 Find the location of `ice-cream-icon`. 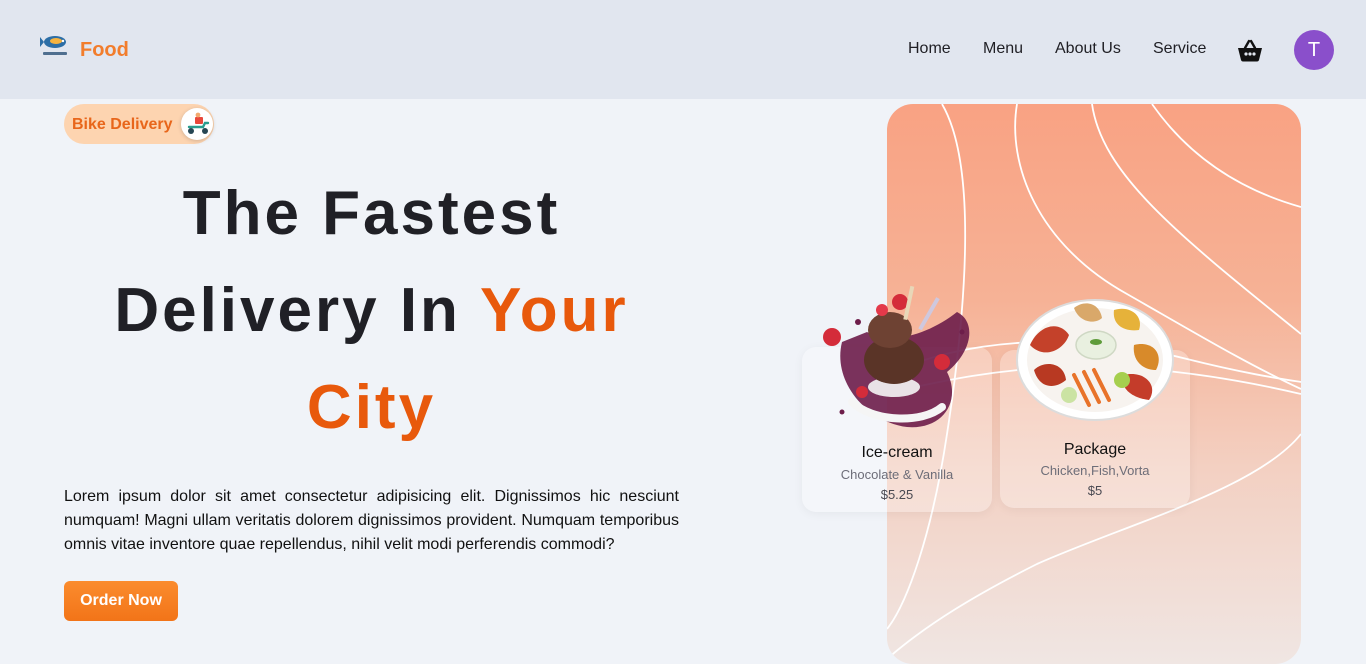

ice-cream-icon is located at coordinates (896, 356).